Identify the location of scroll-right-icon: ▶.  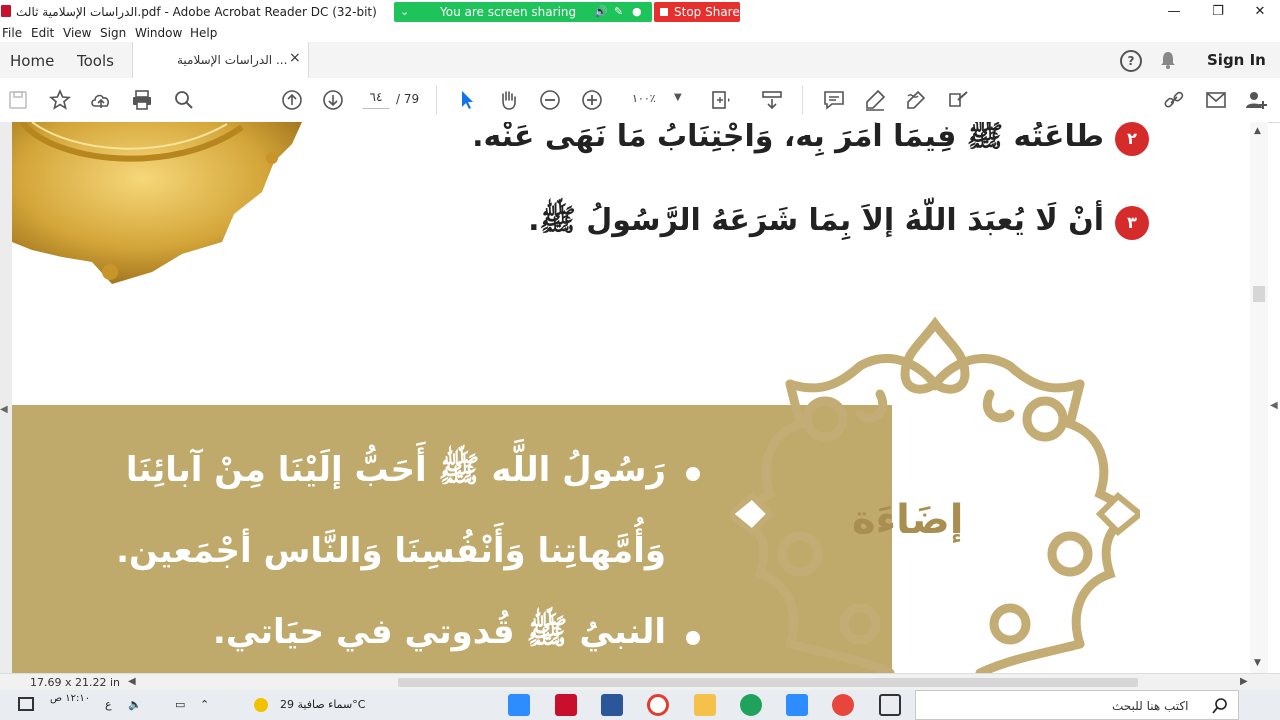
(1244, 681).